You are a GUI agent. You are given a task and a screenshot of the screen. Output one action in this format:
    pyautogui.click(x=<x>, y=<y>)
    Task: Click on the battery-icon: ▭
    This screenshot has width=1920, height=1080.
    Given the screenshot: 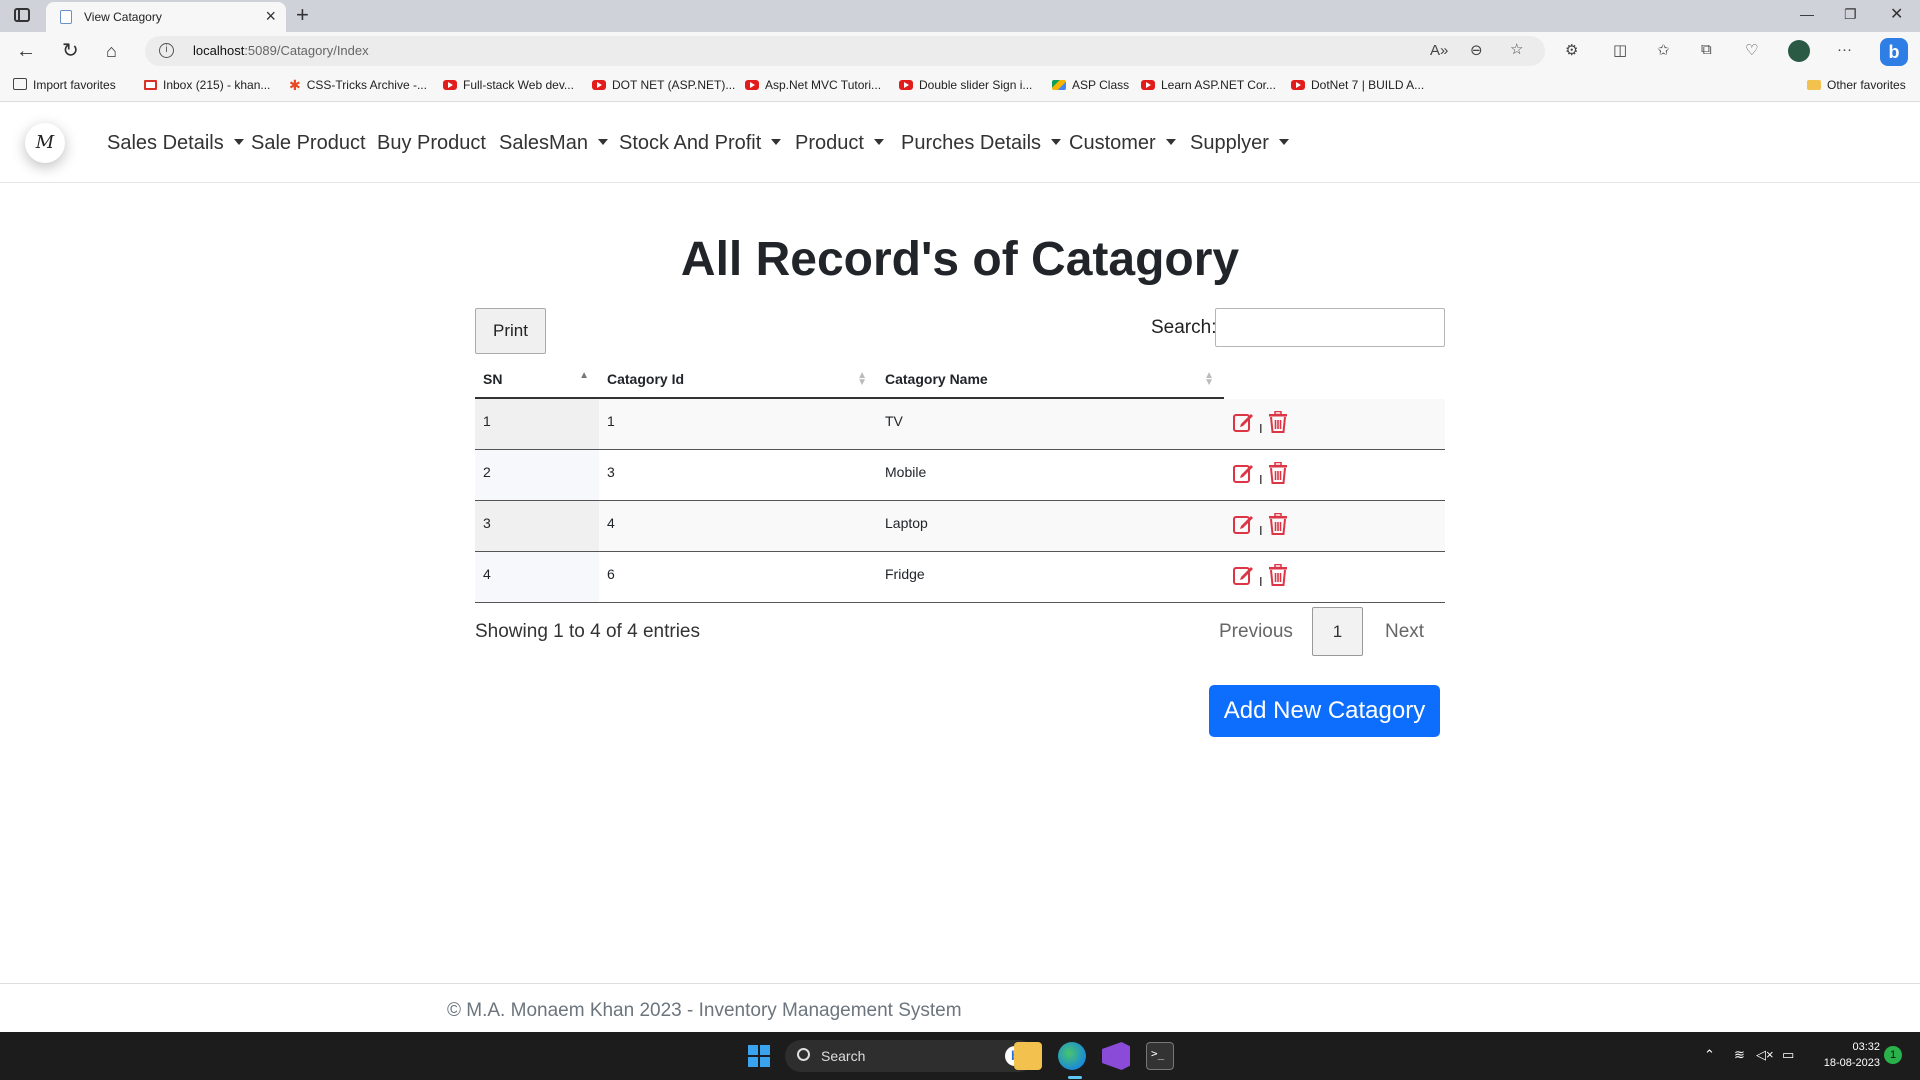 What is the action you would take?
    pyautogui.click(x=1788, y=1055)
    